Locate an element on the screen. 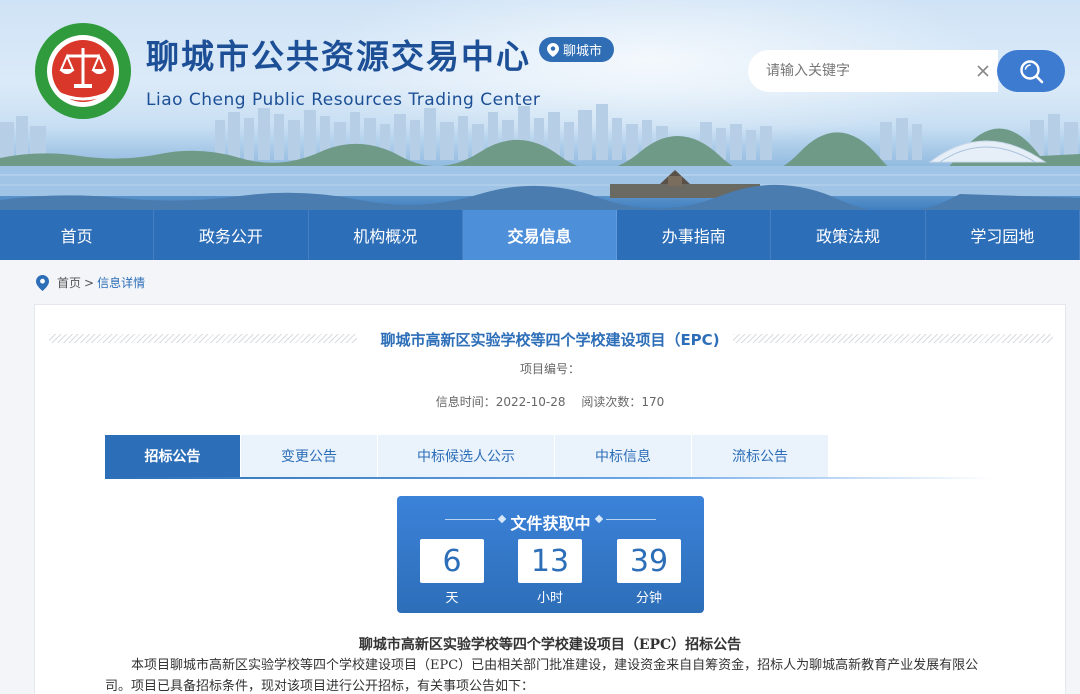 The height and width of the screenshot is (694, 1080). search-button is located at coordinates (1031, 71).